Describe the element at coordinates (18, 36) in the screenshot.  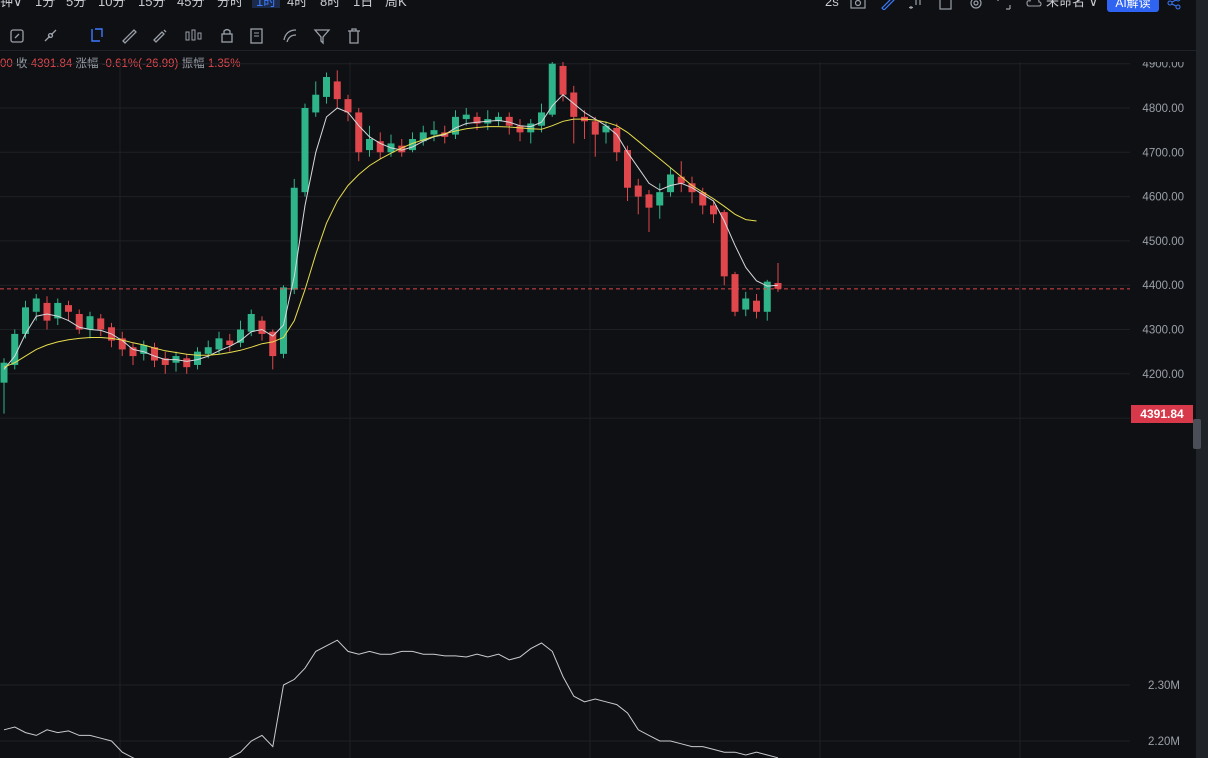
I see `compare-icon` at that location.